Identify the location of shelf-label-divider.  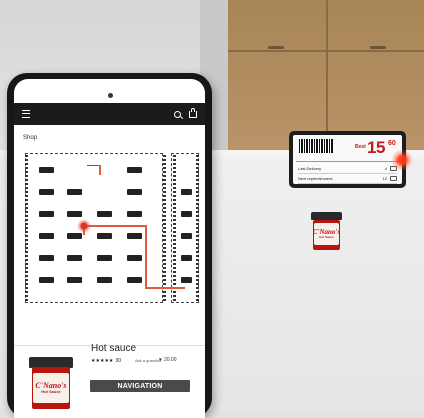
(347, 161).